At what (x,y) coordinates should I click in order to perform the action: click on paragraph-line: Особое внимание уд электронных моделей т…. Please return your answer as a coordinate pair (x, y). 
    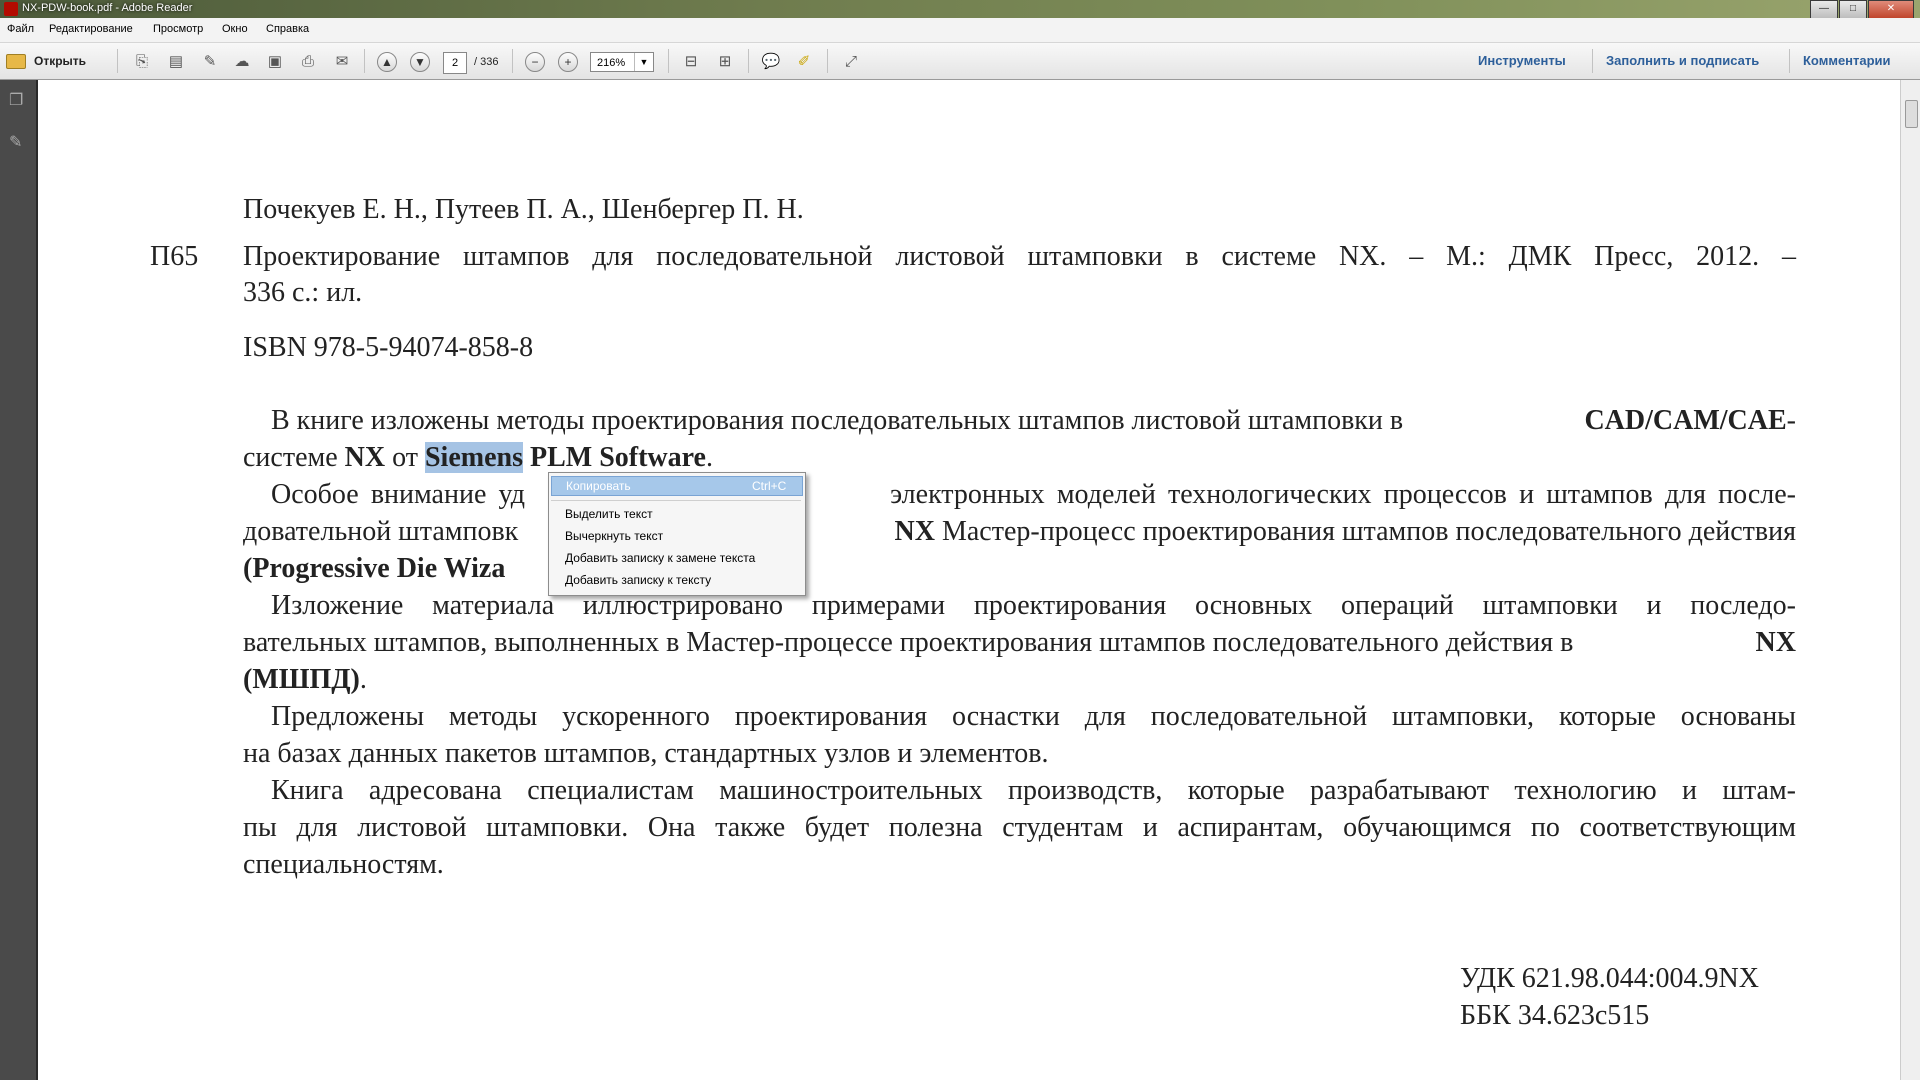
    Looking at the image, I should click on (1033, 494).